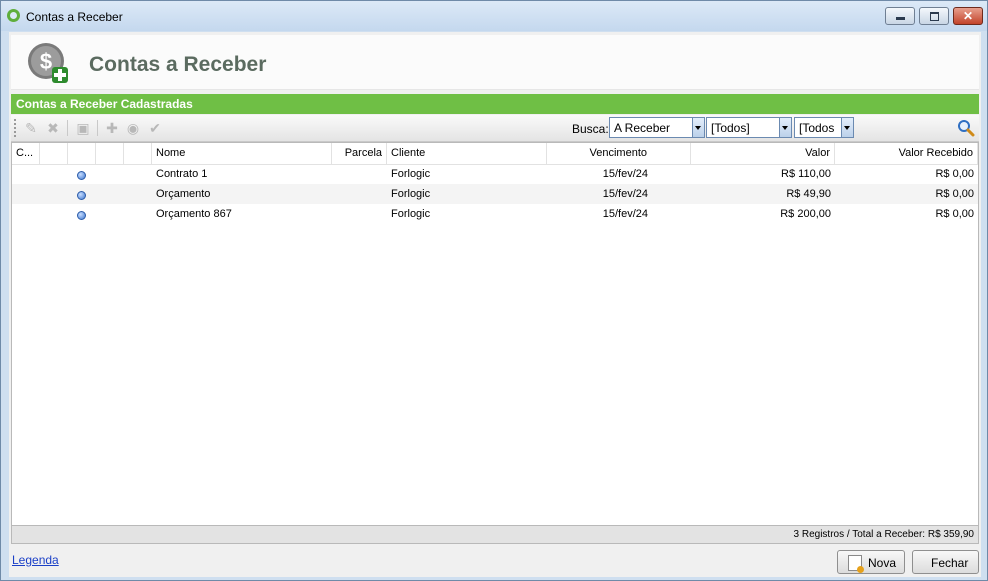 Image resolution: width=988 pixels, height=581 pixels. I want to click on maximize-button, so click(934, 16).